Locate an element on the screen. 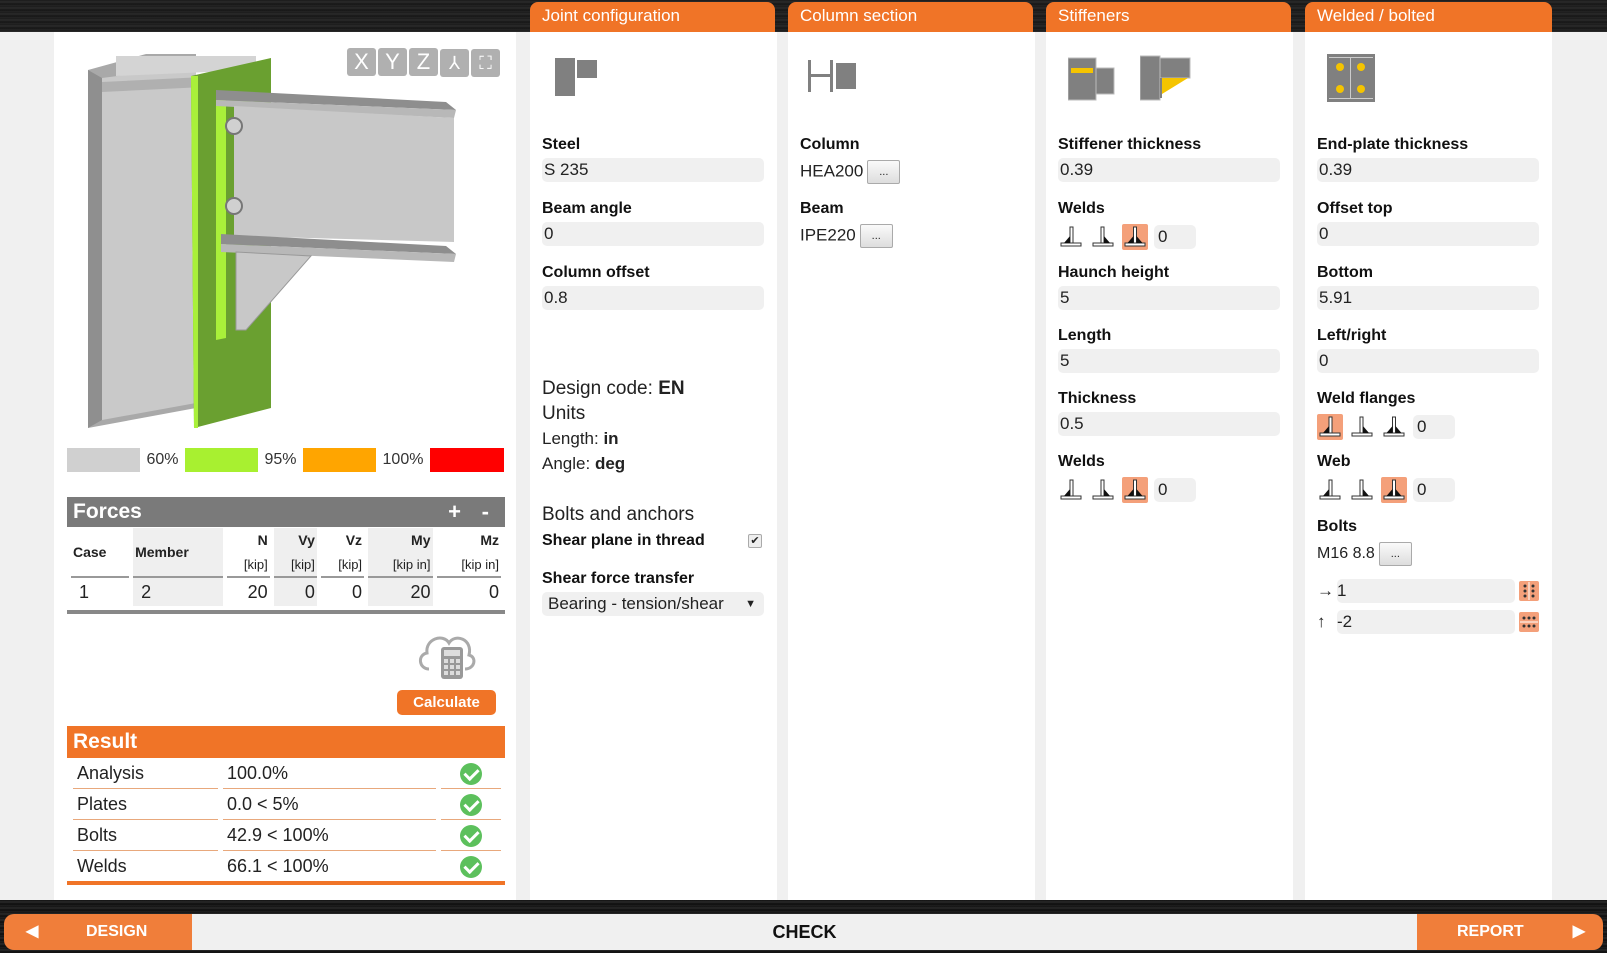 The image size is (1607, 953). section-type-icon is located at coordinates (833, 76).